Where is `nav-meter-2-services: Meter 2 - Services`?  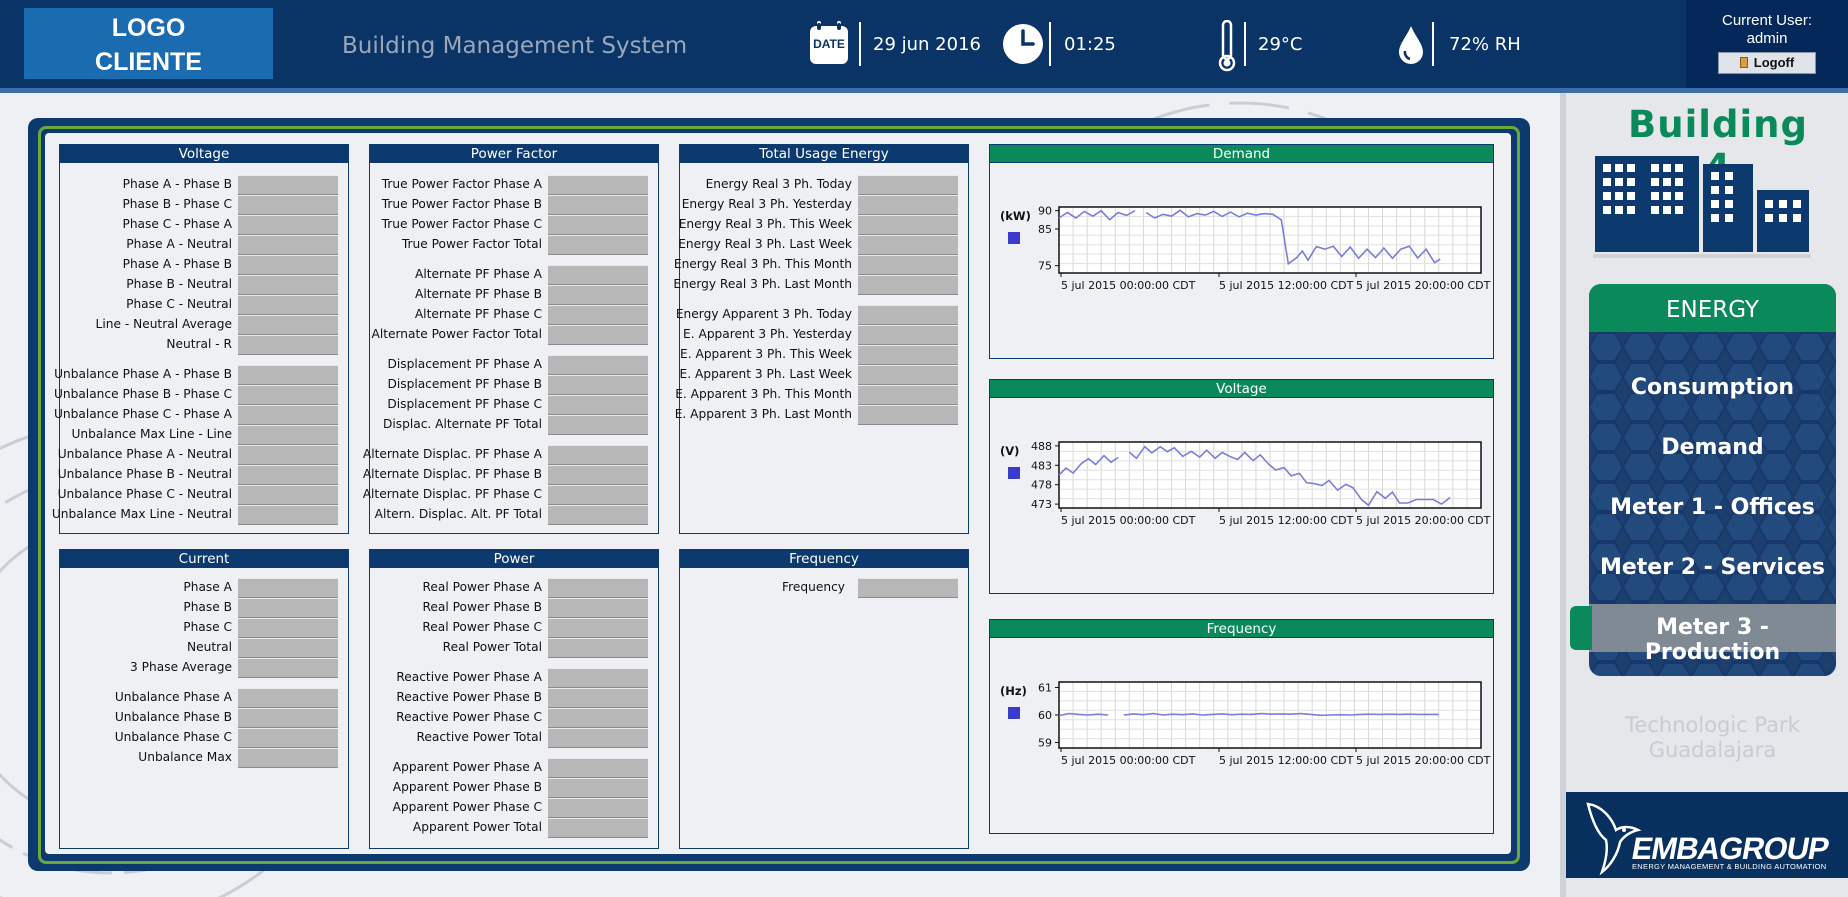
nav-meter-2-services: Meter 2 - Services is located at coordinates (1712, 567).